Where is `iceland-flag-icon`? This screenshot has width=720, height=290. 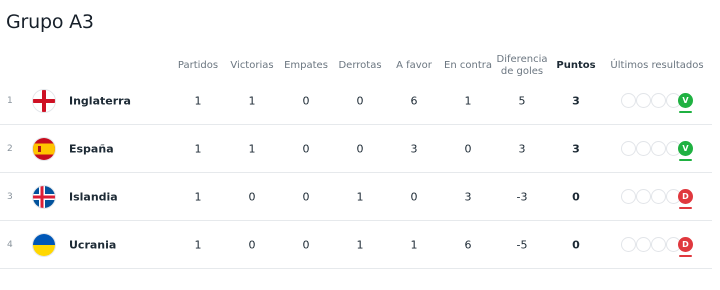 iceland-flag-icon is located at coordinates (44, 196).